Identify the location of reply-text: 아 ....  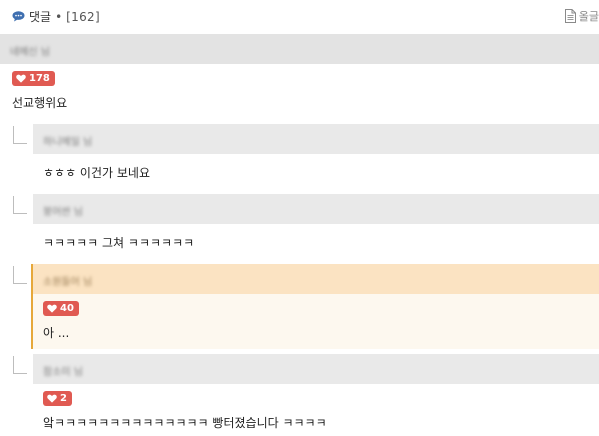
(56, 333).